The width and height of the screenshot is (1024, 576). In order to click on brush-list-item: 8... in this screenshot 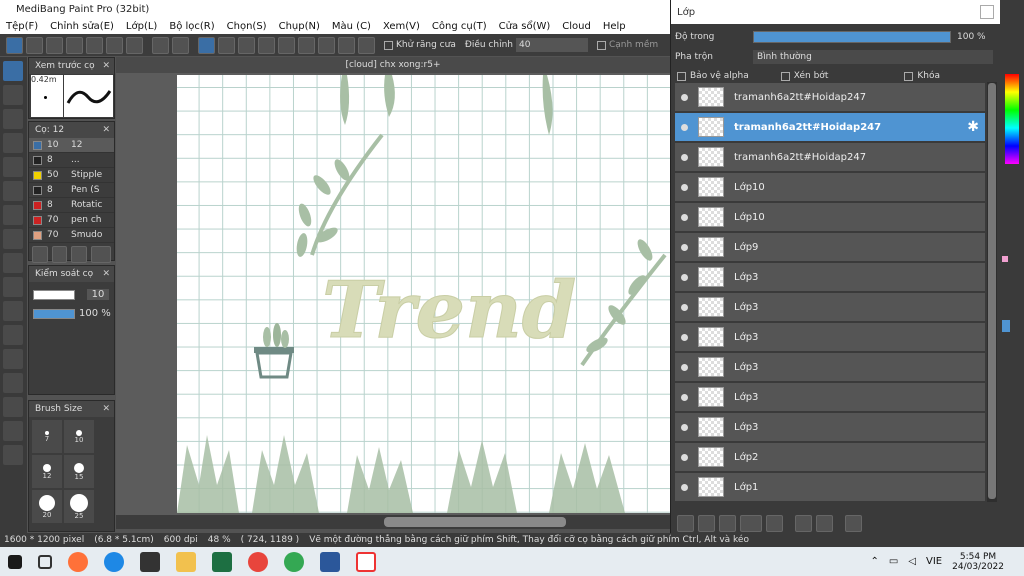, I will do `click(71, 160)`.